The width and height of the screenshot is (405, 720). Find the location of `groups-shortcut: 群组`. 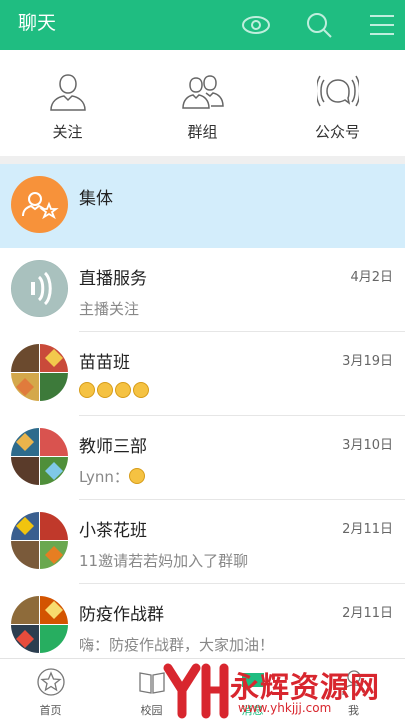

groups-shortcut: 群组 is located at coordinates (202, 103).